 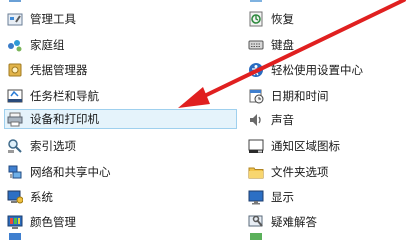 What do you see at coordinates (15, 45) in the screenshot?
I see `homegroup-icon` at bounding box center [15, 45].